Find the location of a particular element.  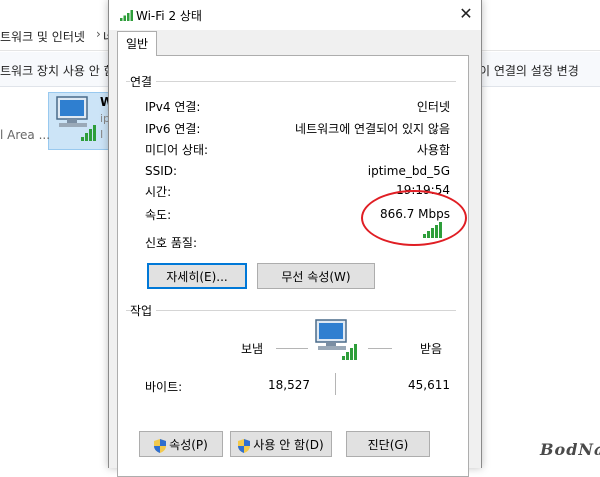

received-label: 받음 is located at coordinates (431, 349).